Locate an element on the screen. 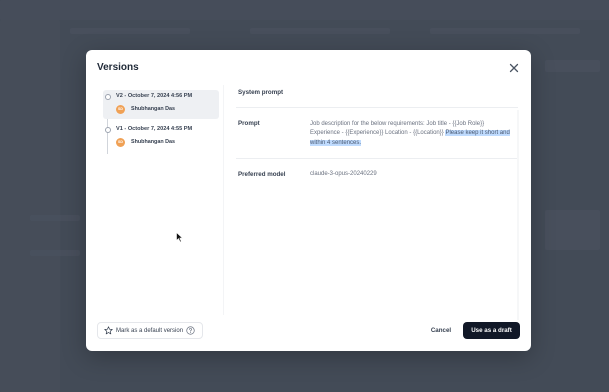 The image size is (609, 392). star-icon is located at coordinates (108, 330).